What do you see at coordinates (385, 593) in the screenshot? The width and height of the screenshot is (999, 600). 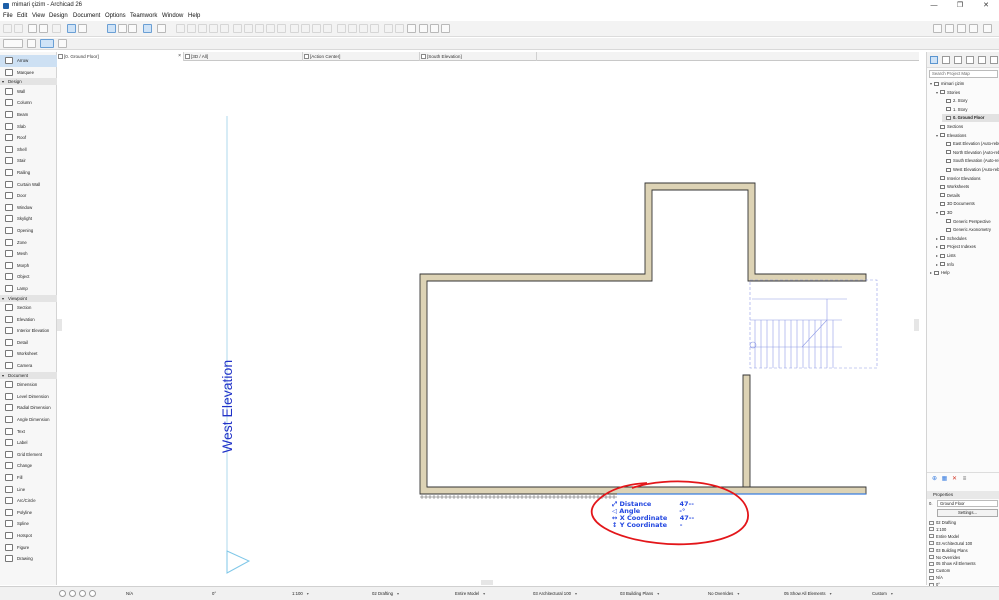 I see `layer-combination-selector: 02 Drafting ▾` at bounding box center [385, 593].